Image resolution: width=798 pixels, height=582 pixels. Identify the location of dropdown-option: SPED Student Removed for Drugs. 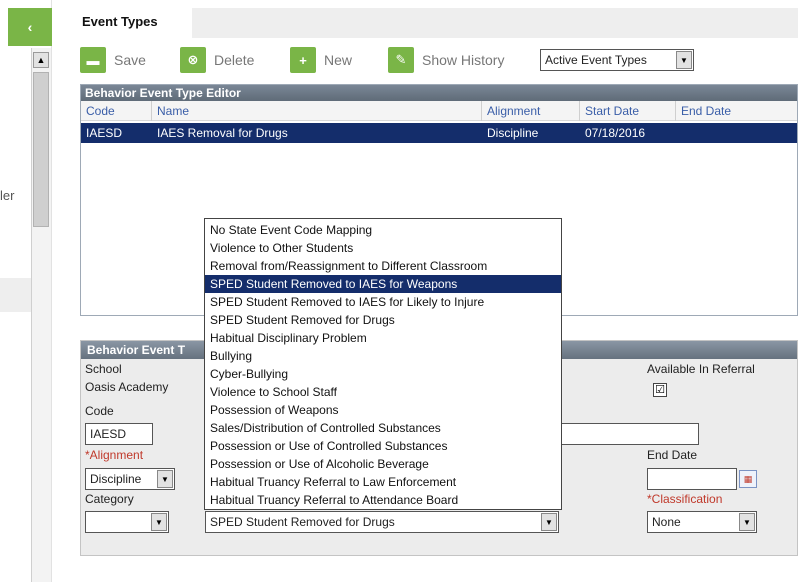
(383, 320).